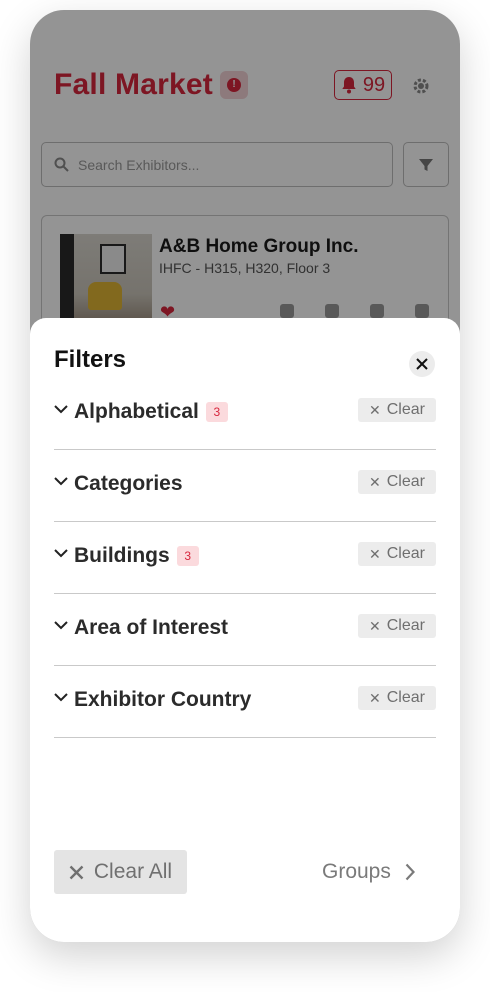 This screenshot has width=490, height=992. What do you see at coordinates (163, 699) in the screenshot?
I see `filter-label: Exhibitor Country` at bounding box center [163, 699].